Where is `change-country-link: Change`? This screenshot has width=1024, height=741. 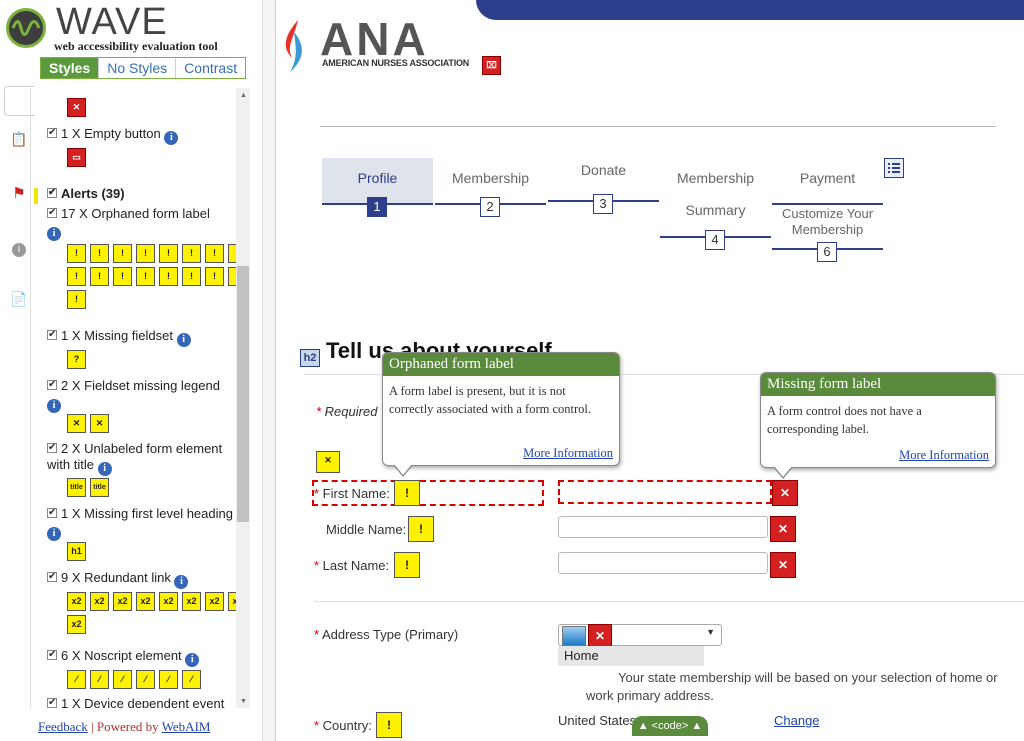 change-country-link: Change is located at coordinates (797, 720).